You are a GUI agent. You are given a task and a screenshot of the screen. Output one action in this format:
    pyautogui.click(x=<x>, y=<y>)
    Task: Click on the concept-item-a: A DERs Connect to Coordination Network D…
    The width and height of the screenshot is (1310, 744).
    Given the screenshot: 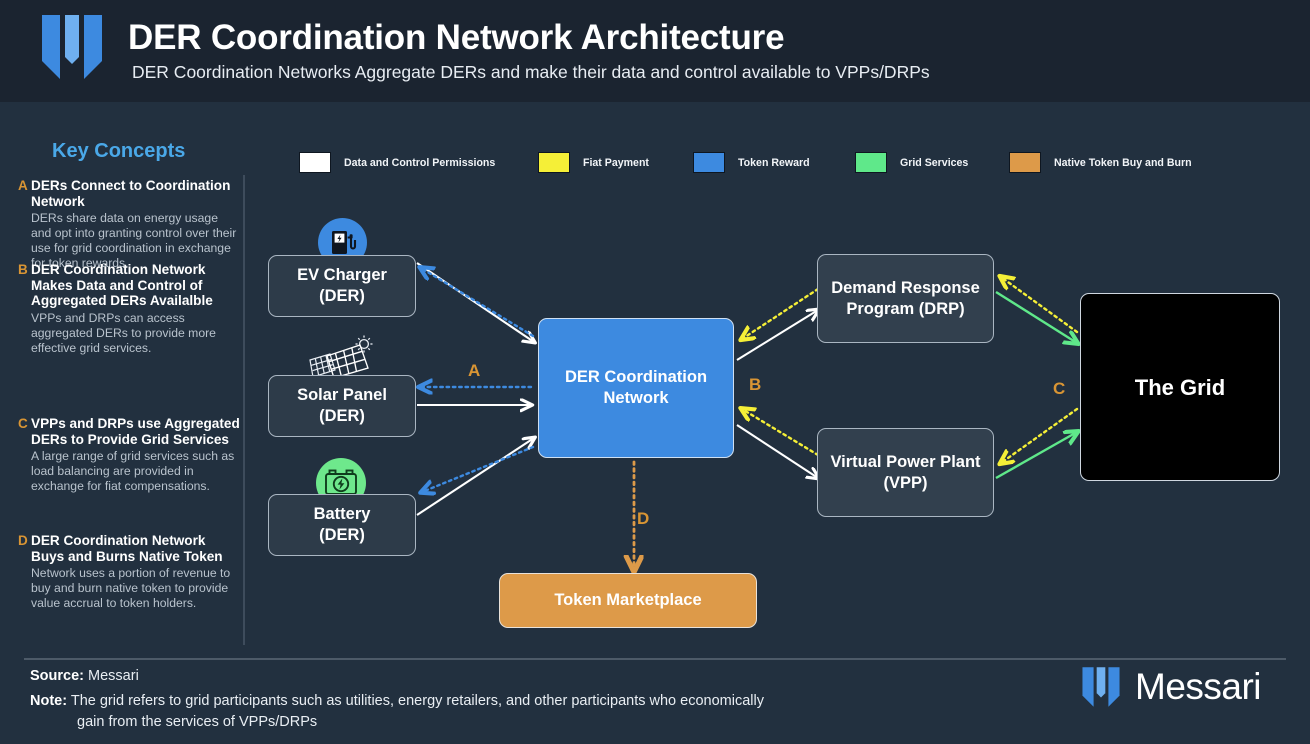 What is the action you would take?
    pyautogui.click(x=129, y=224)
    